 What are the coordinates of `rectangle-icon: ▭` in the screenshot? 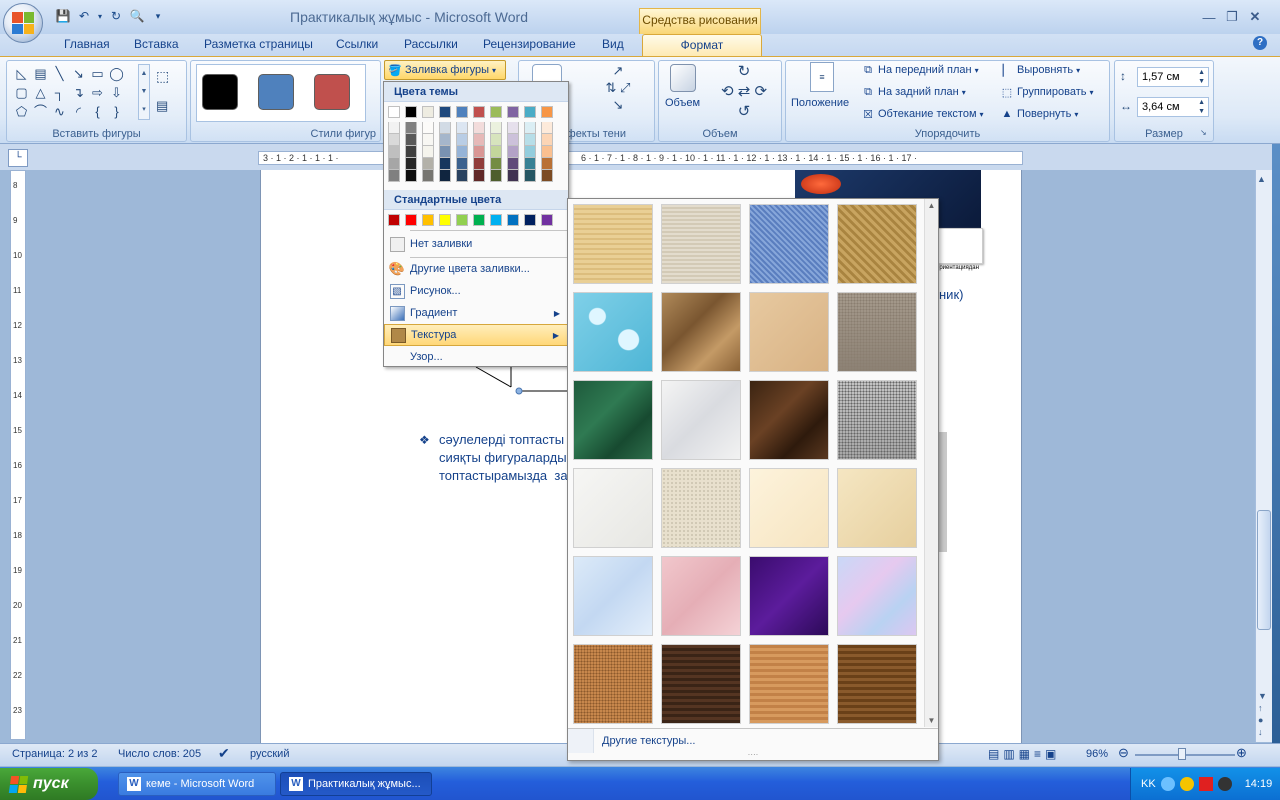 It's located at (97, 73).